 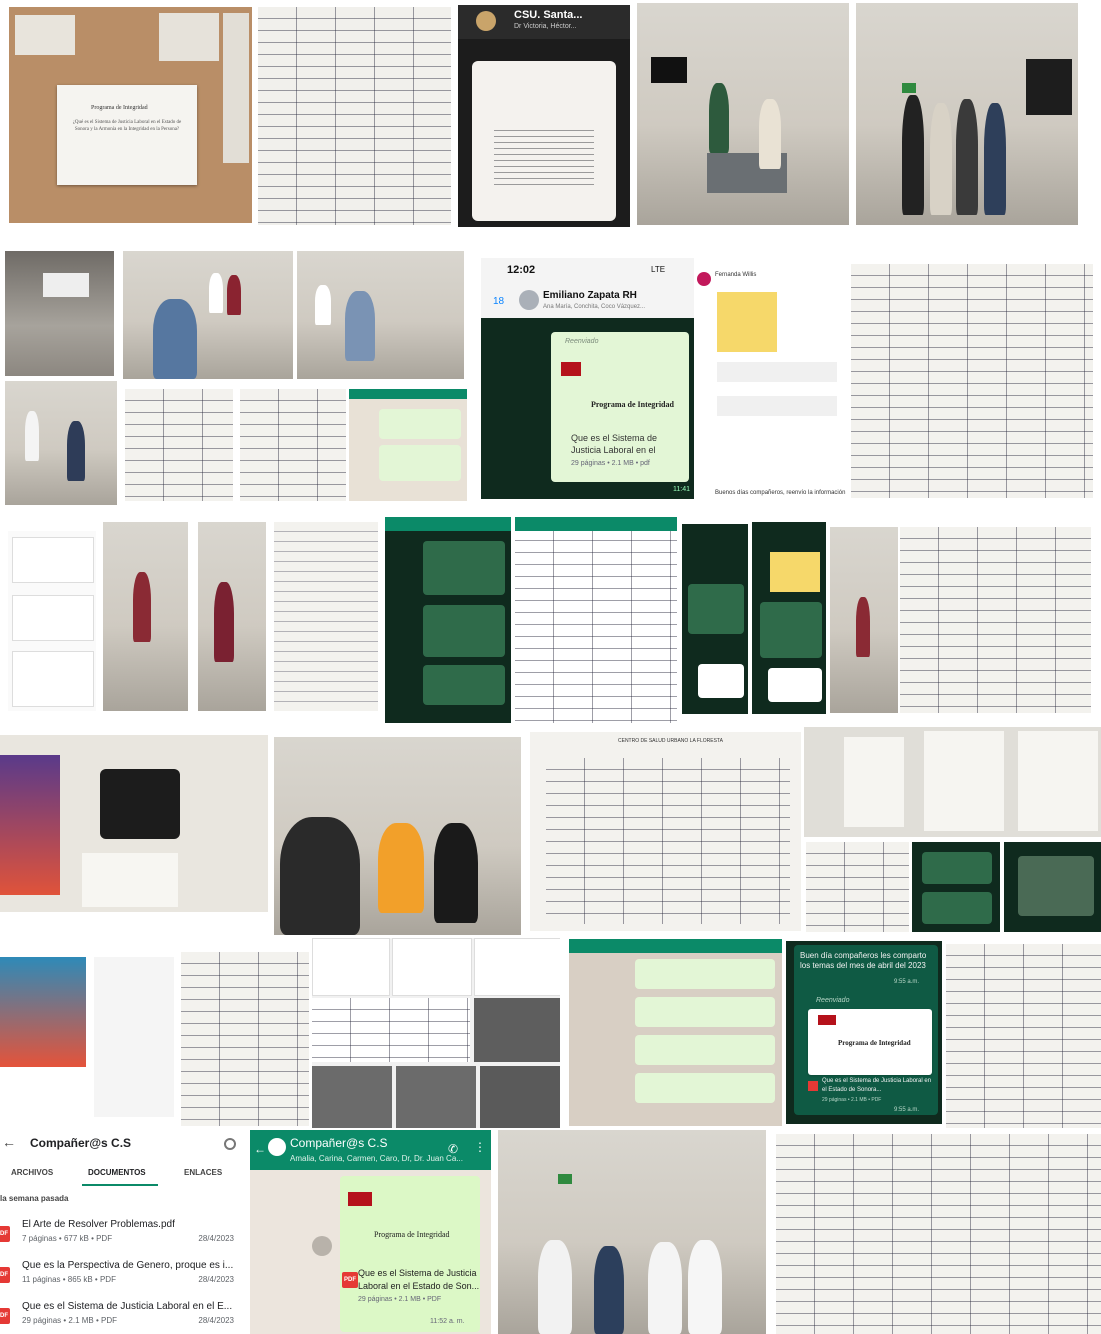 I want to click on back-count: 18, so click(x=499, y=301).